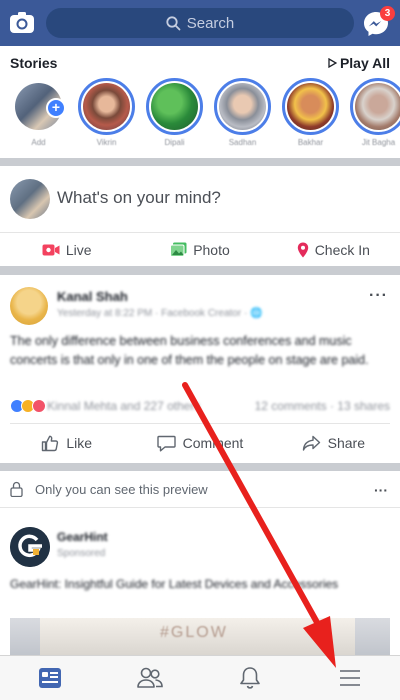 The width and height of the screenshot is (400, 700). I want to click on story-item: Jit Bagha, so click(375, 112).